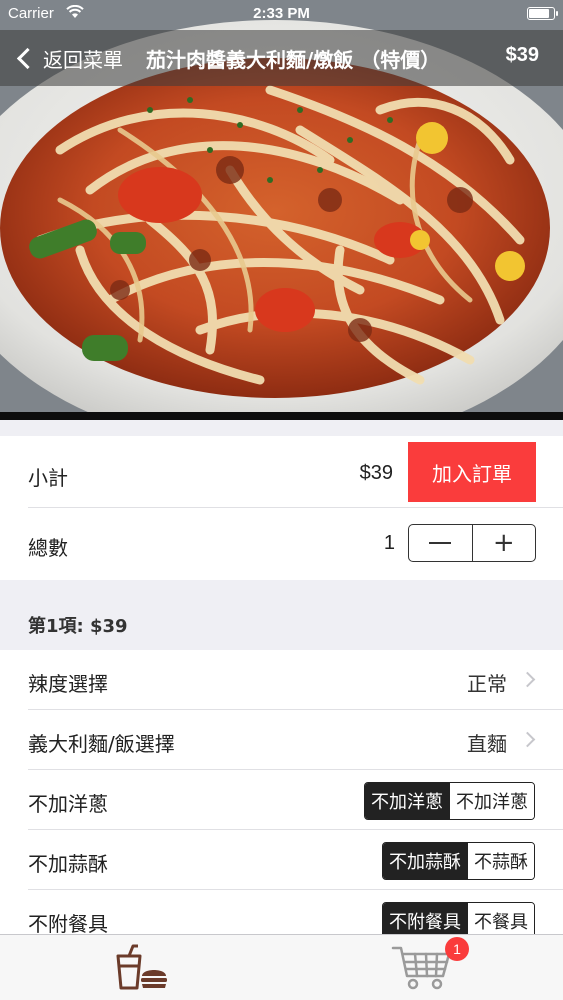 The image size is (563, 1000). Describe the element at coordinates (425, 861) in the screenshot. I see `garlic-option-0: 不加蒜酥` at that location.